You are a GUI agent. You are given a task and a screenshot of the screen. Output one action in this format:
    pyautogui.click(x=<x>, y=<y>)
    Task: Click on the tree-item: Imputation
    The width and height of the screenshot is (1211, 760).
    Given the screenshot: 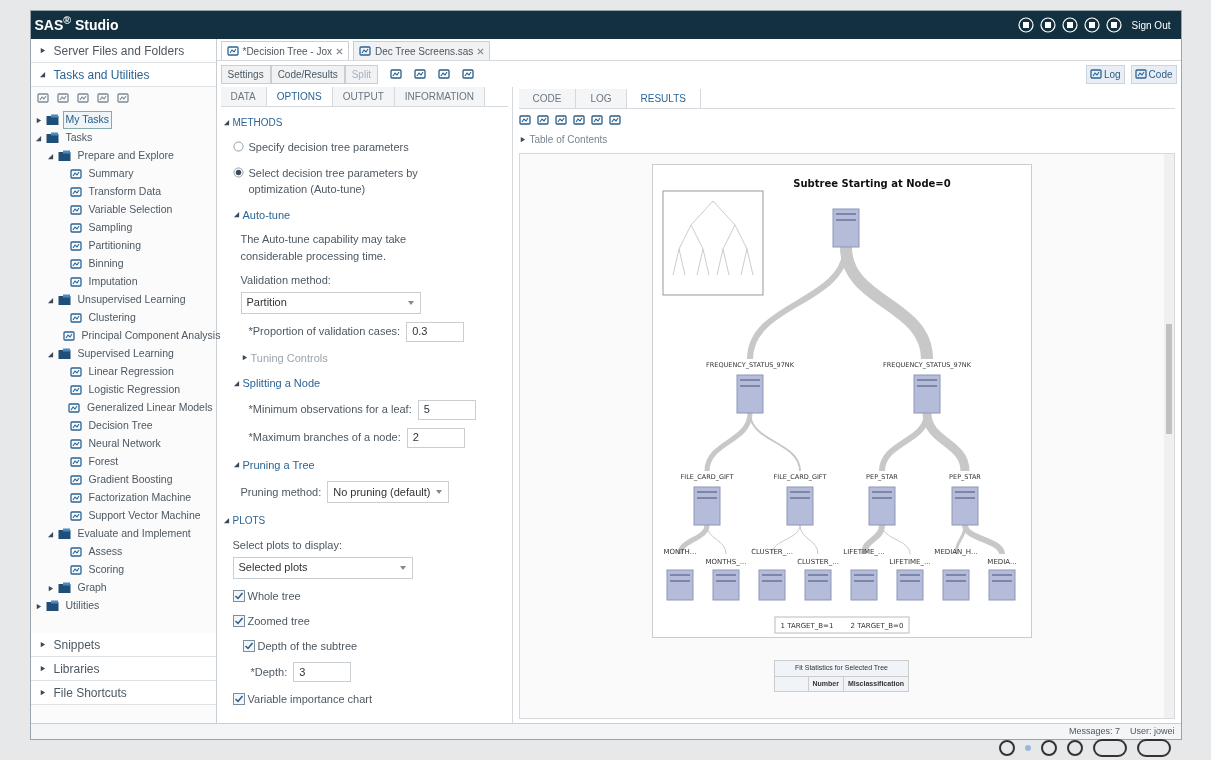 What is the action you would take?
    pyautogui.click(x=113, y=282)
    